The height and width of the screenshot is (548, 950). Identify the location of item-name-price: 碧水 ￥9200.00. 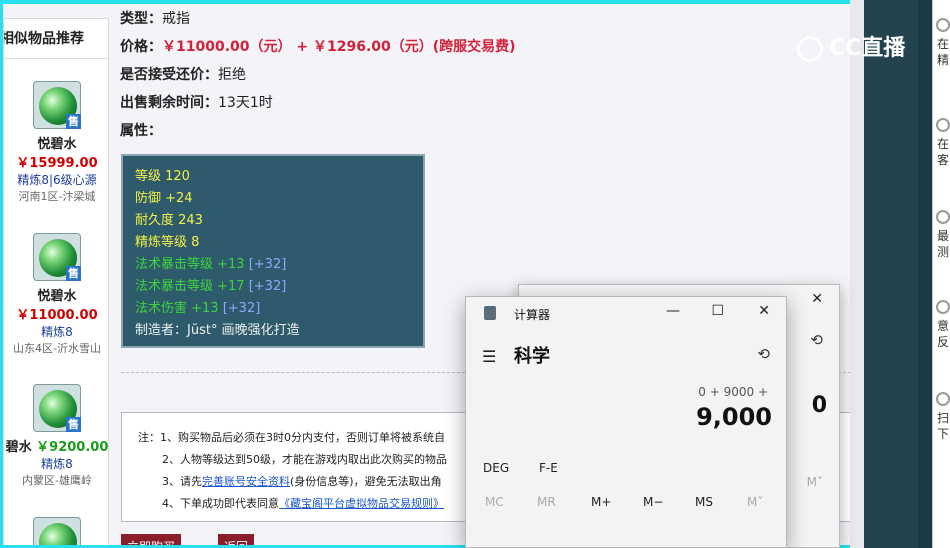
(57, 445).